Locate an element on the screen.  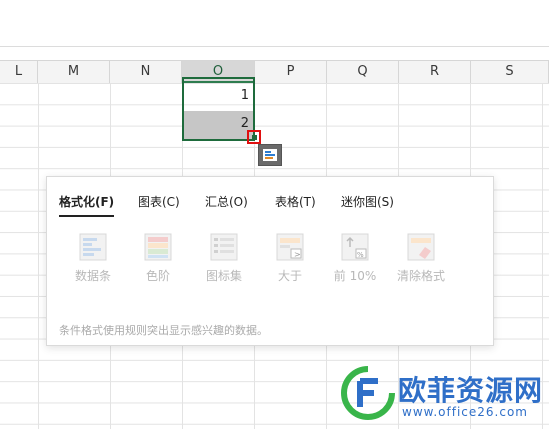
column-label: P is located at coordinates (290, 71).